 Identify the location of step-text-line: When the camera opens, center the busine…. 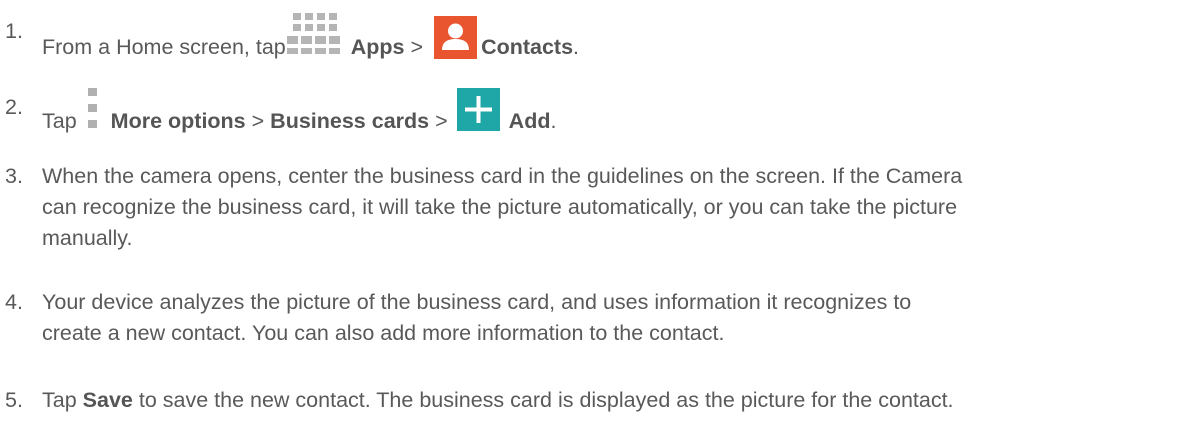
(502, 176).